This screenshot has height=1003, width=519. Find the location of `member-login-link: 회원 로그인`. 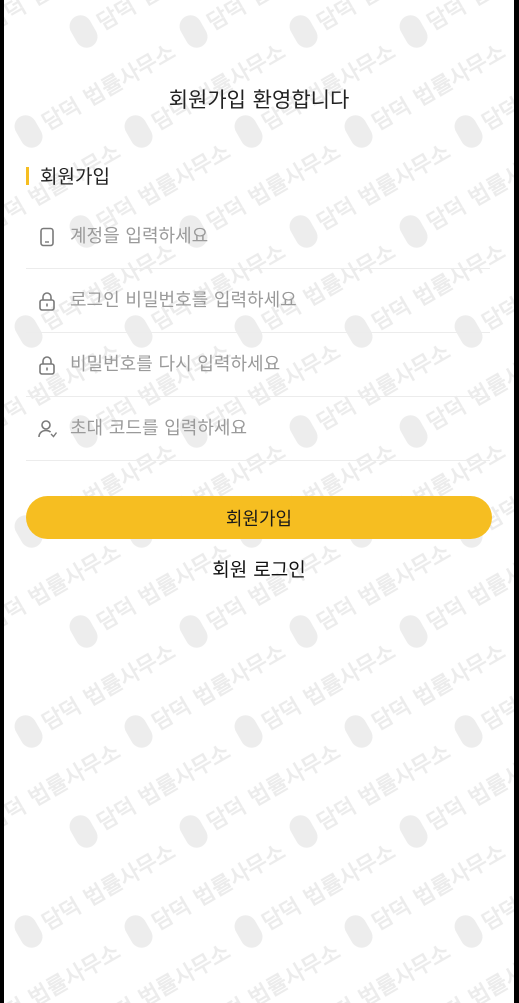

member-login-link: 회원 로그인 is located at coordinates (259, 568).